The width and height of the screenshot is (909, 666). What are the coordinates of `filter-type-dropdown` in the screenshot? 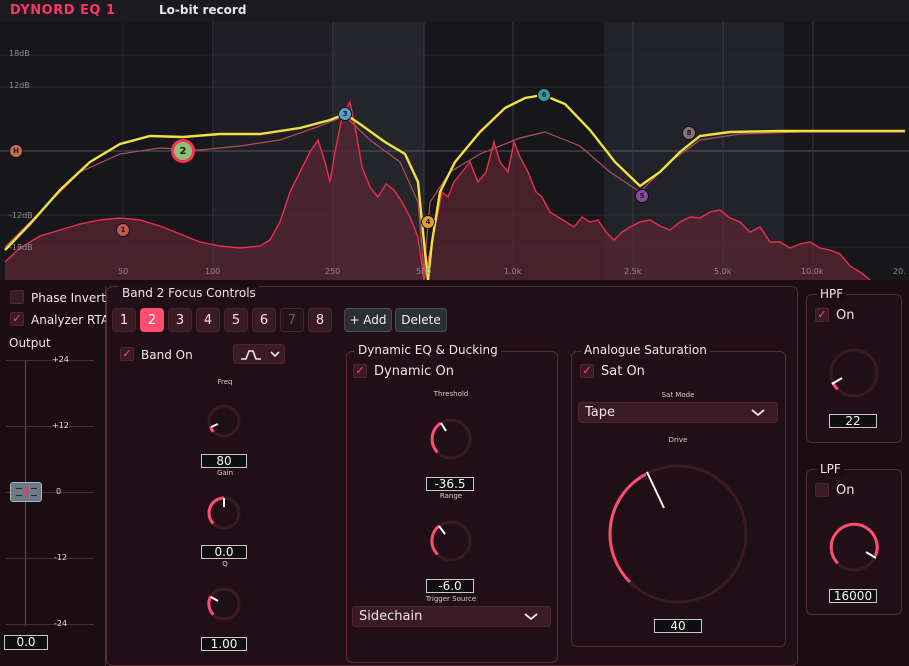 It's located at (259, 354).